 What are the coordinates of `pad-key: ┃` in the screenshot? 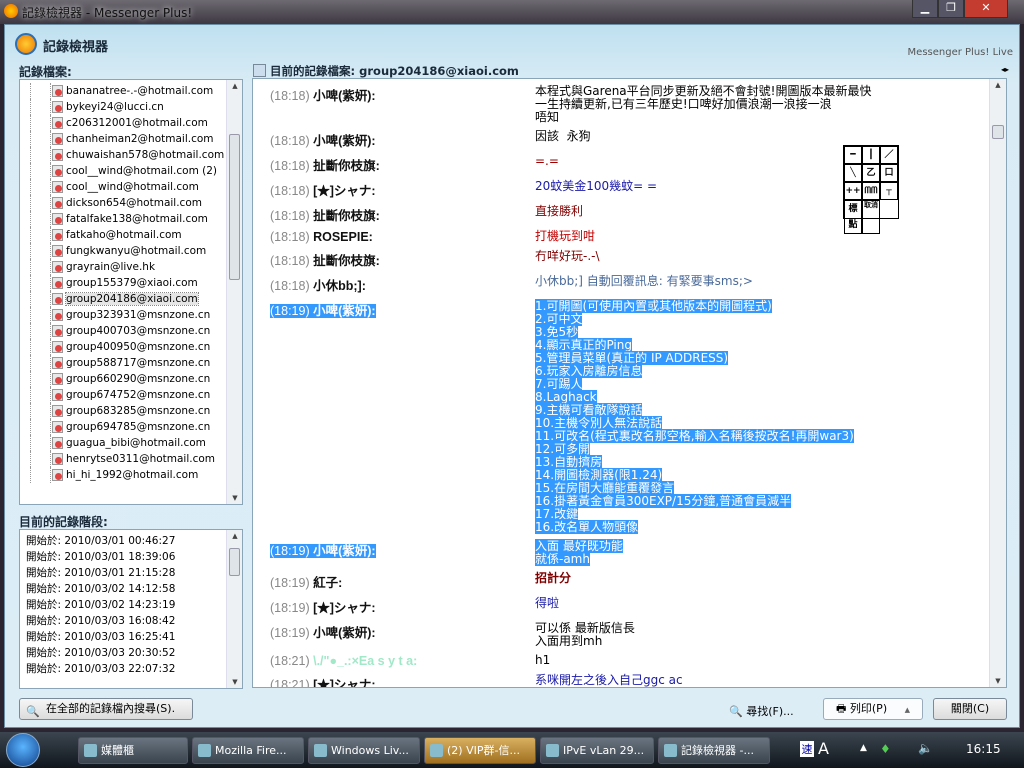 It's located at (871, 155).